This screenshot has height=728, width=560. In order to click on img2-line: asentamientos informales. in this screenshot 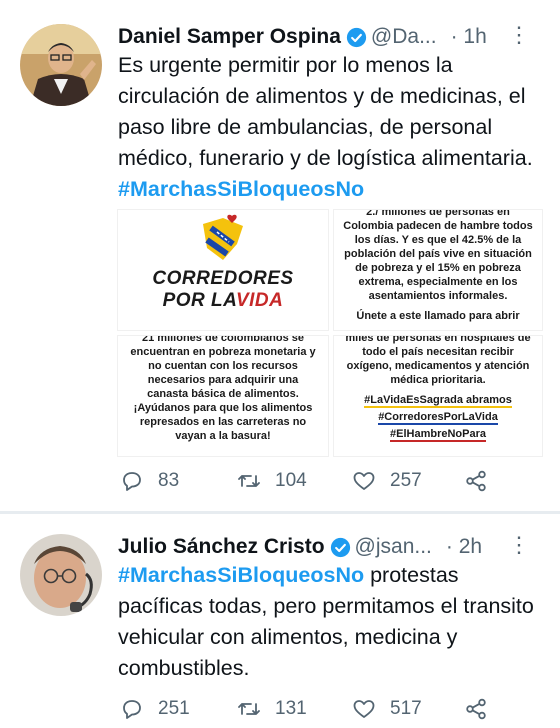, I will do `click(438, 296)`.